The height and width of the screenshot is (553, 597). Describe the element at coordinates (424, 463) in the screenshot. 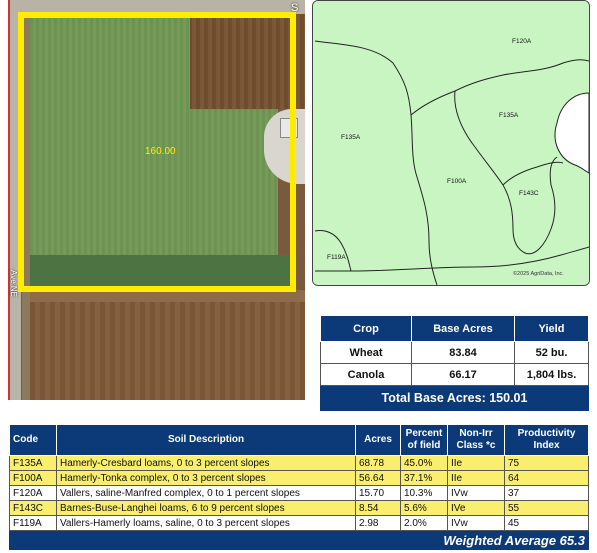

I see `soil-percent: 45.0%` at that location.